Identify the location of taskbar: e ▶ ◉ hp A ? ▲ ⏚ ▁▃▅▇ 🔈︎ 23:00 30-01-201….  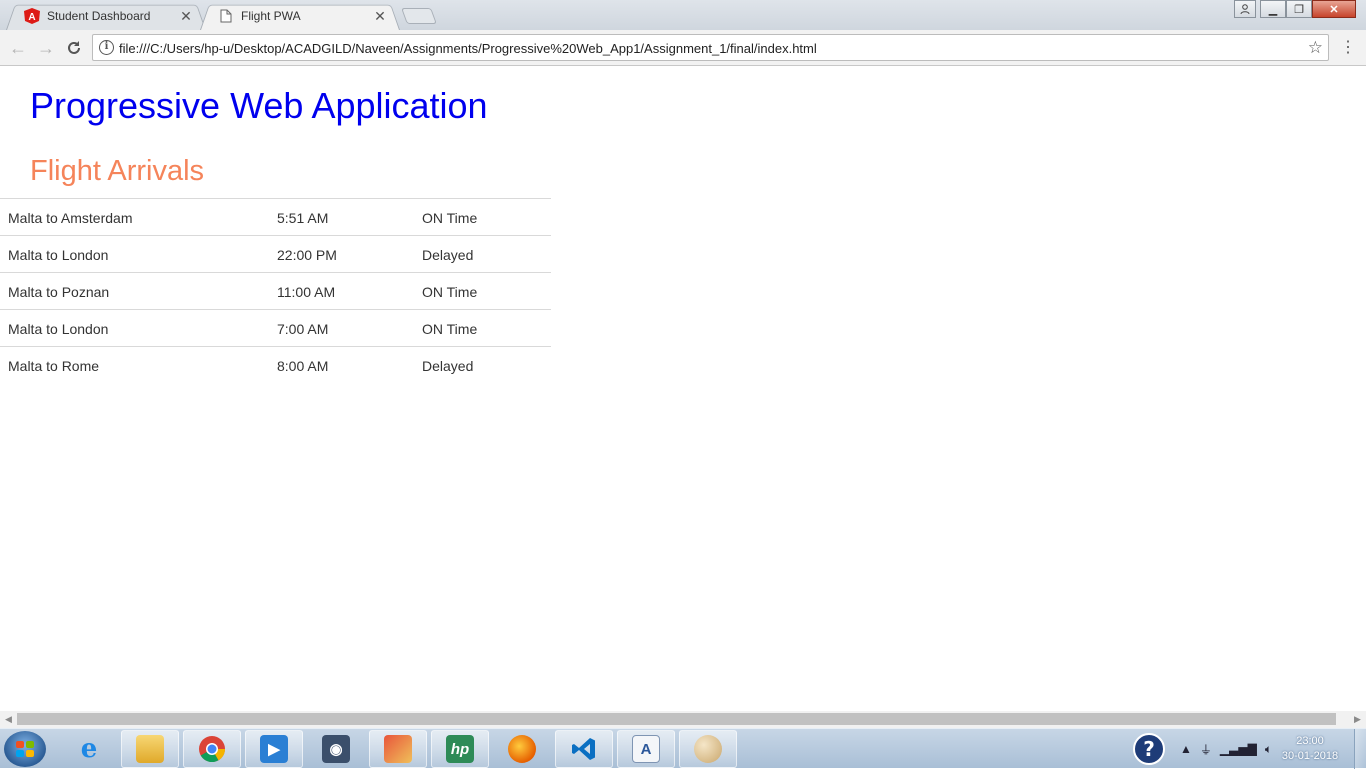
(683, 748).